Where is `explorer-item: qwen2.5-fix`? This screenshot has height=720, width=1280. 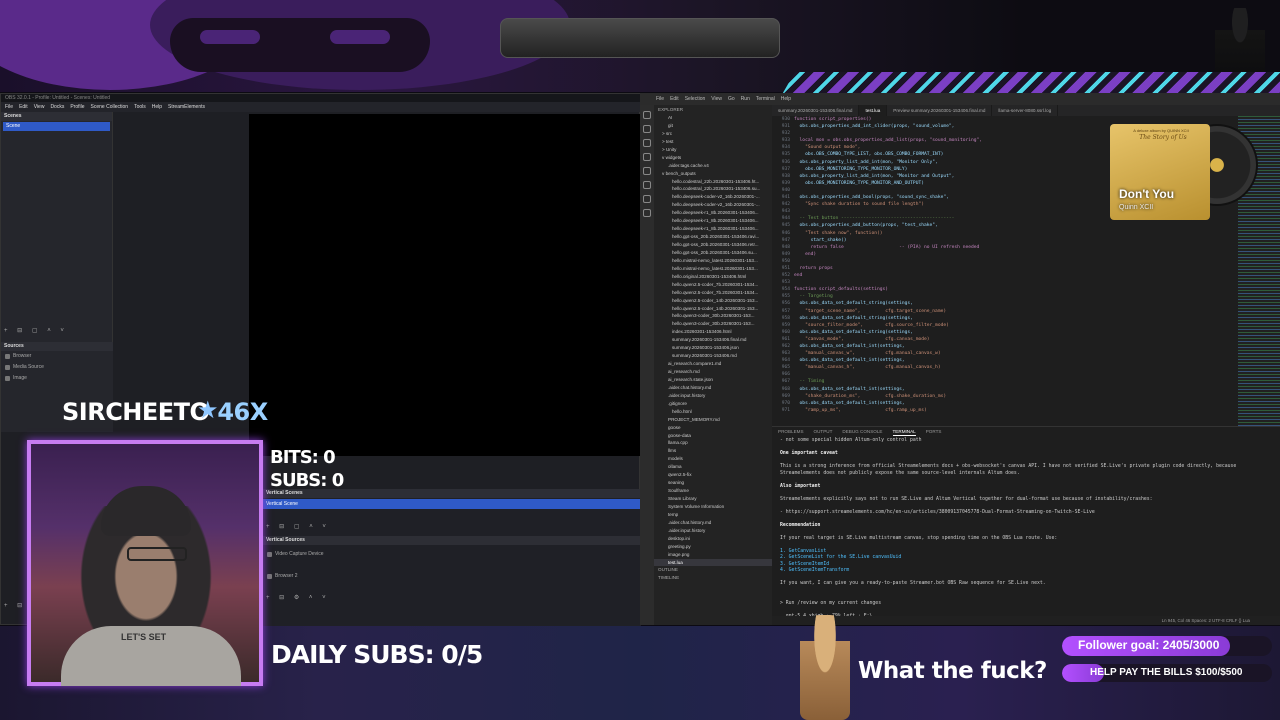
explorer-item: qwen2.5-fix is located at coordinates (713, 475).